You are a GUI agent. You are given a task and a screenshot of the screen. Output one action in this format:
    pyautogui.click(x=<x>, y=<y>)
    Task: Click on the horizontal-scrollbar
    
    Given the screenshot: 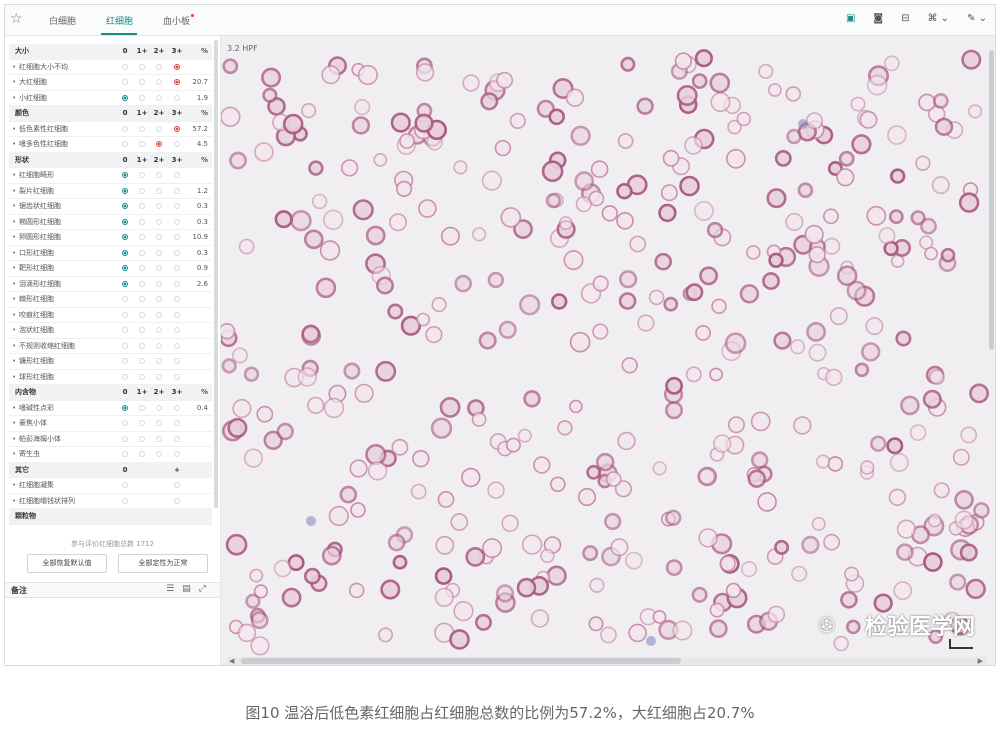 What is the action you would take?
    pyautogui.click(x=607, y=661)
    